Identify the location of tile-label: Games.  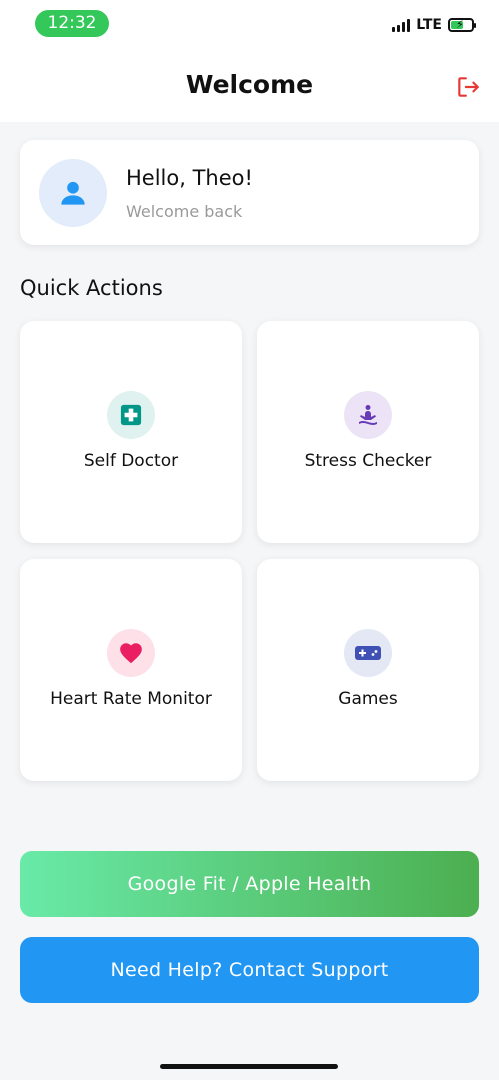
(368, 699).